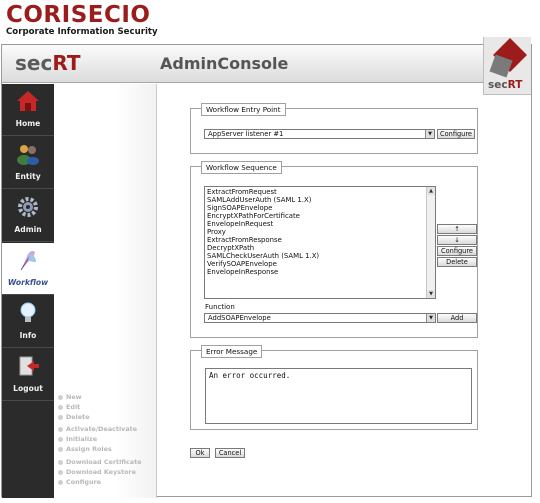 The width and height of the screenshot is (540, 503). What do you see at coordinates (320, 318) in the screenshot?
I see `function-select: AddSOAPEnvelope ▼` at bounding box center [320, 318].